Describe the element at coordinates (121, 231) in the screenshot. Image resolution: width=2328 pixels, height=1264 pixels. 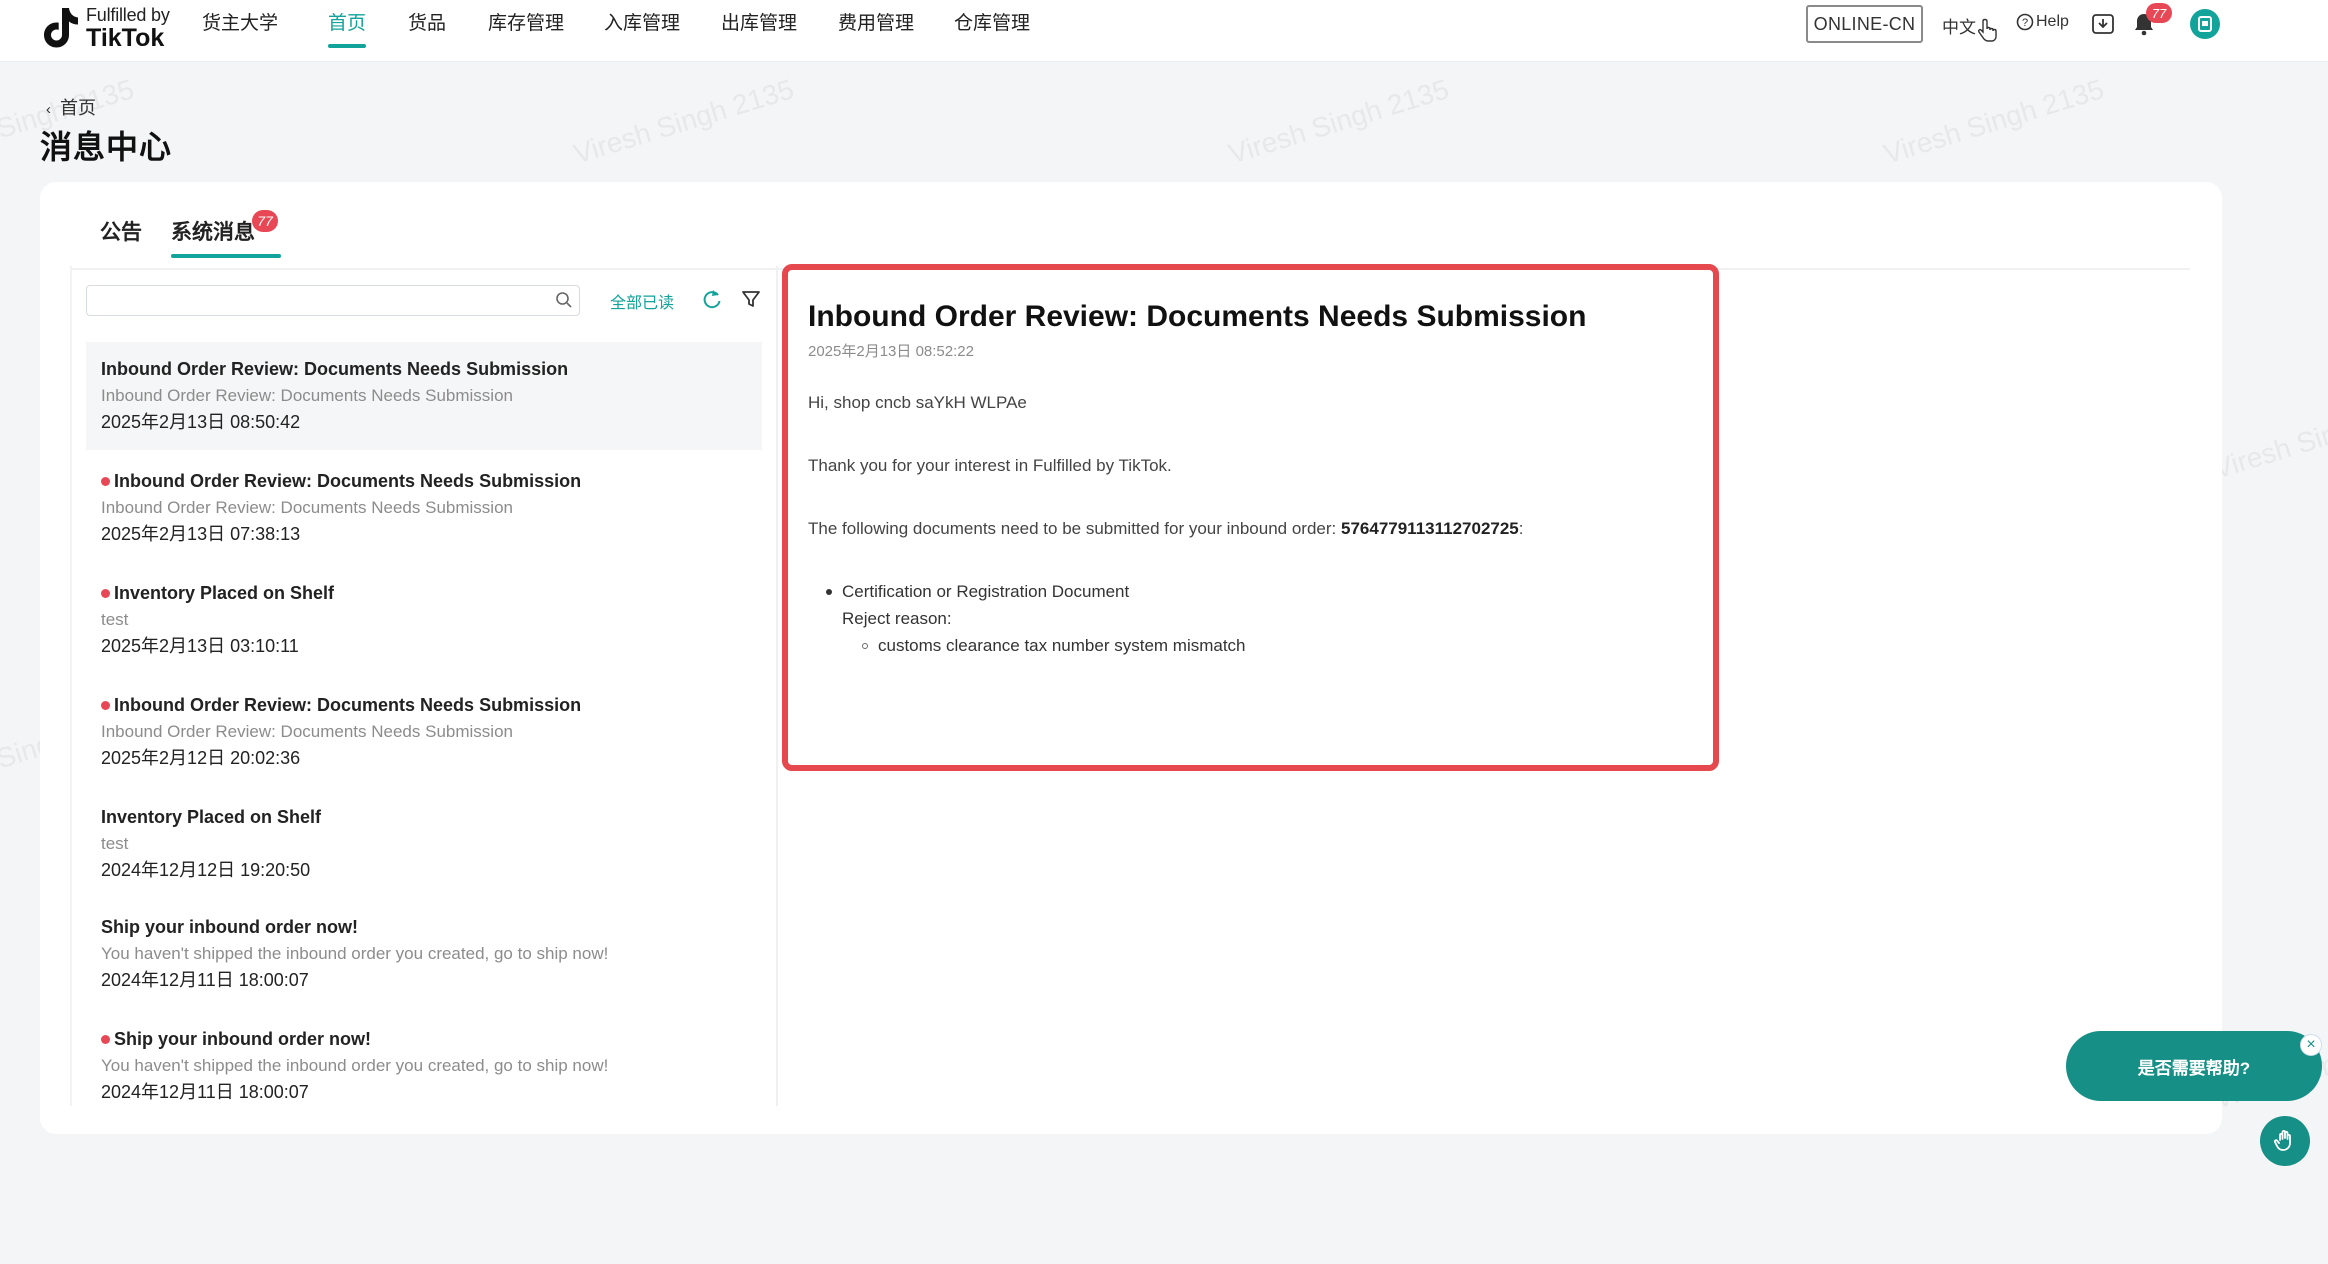
I see `tab-announcements: 公告` at that location.